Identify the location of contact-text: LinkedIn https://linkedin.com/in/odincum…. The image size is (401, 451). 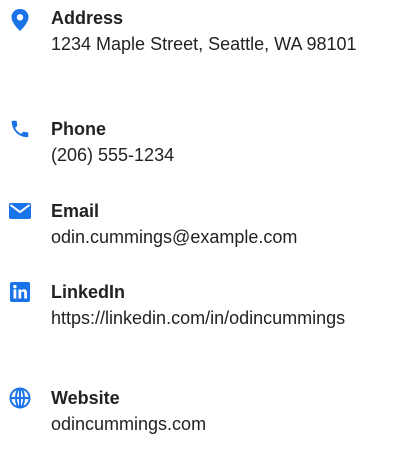
(221, 306).